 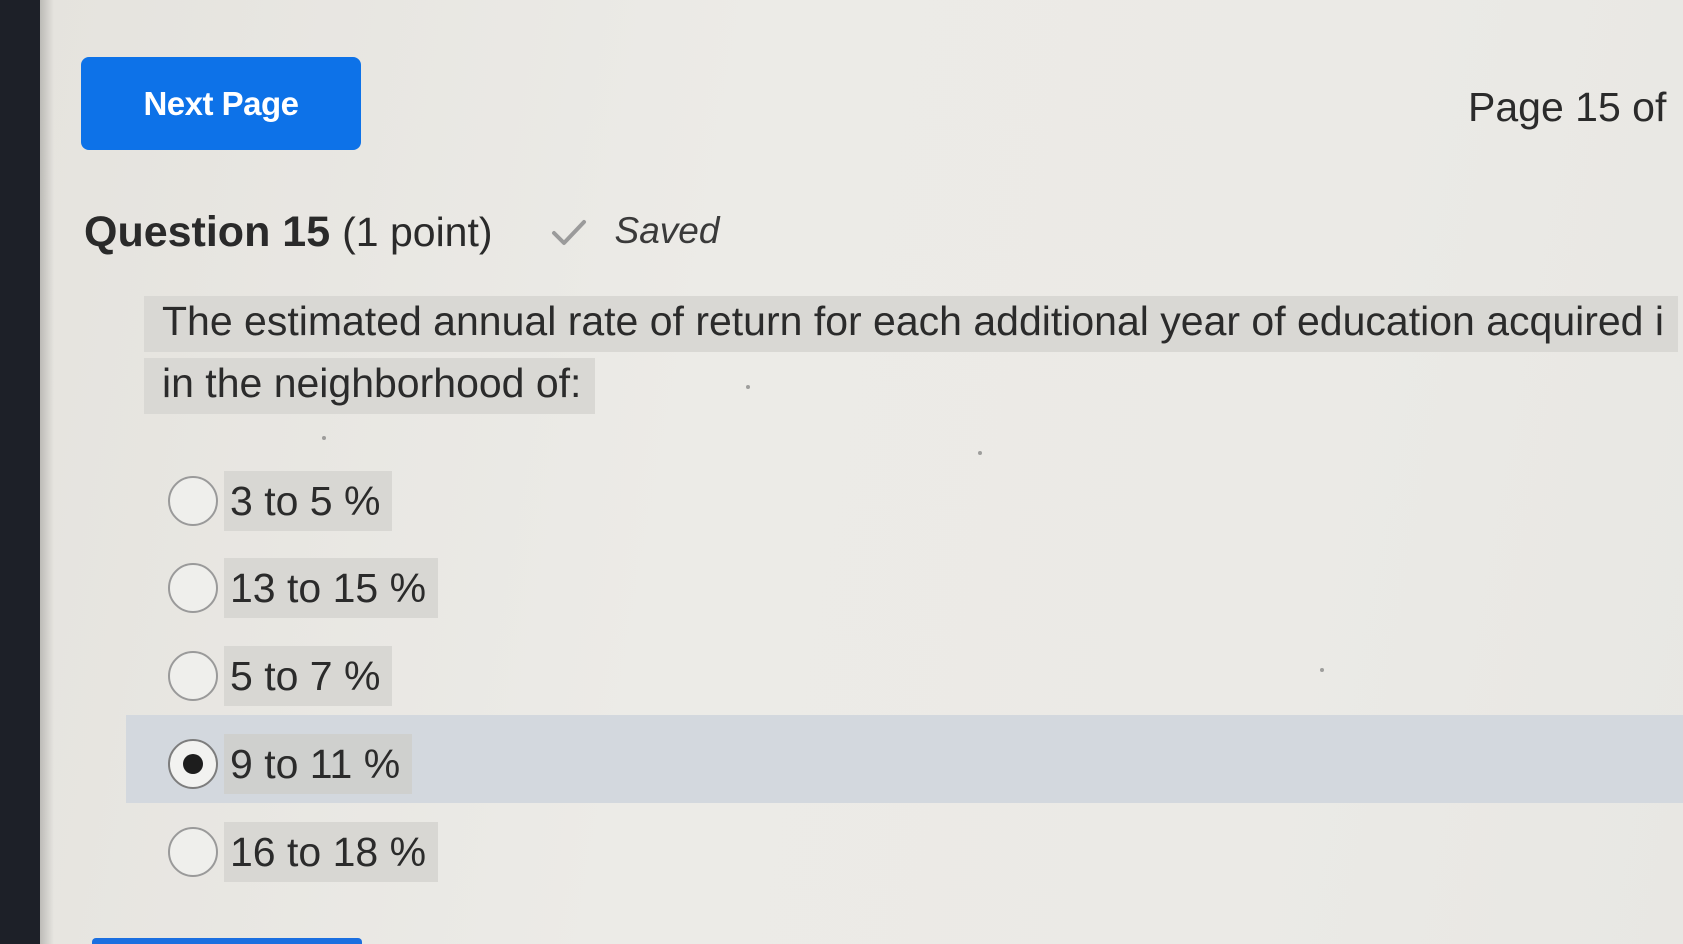 I want to click on answer-option-label: 9 to 11 %, so click(x=318, y=764).